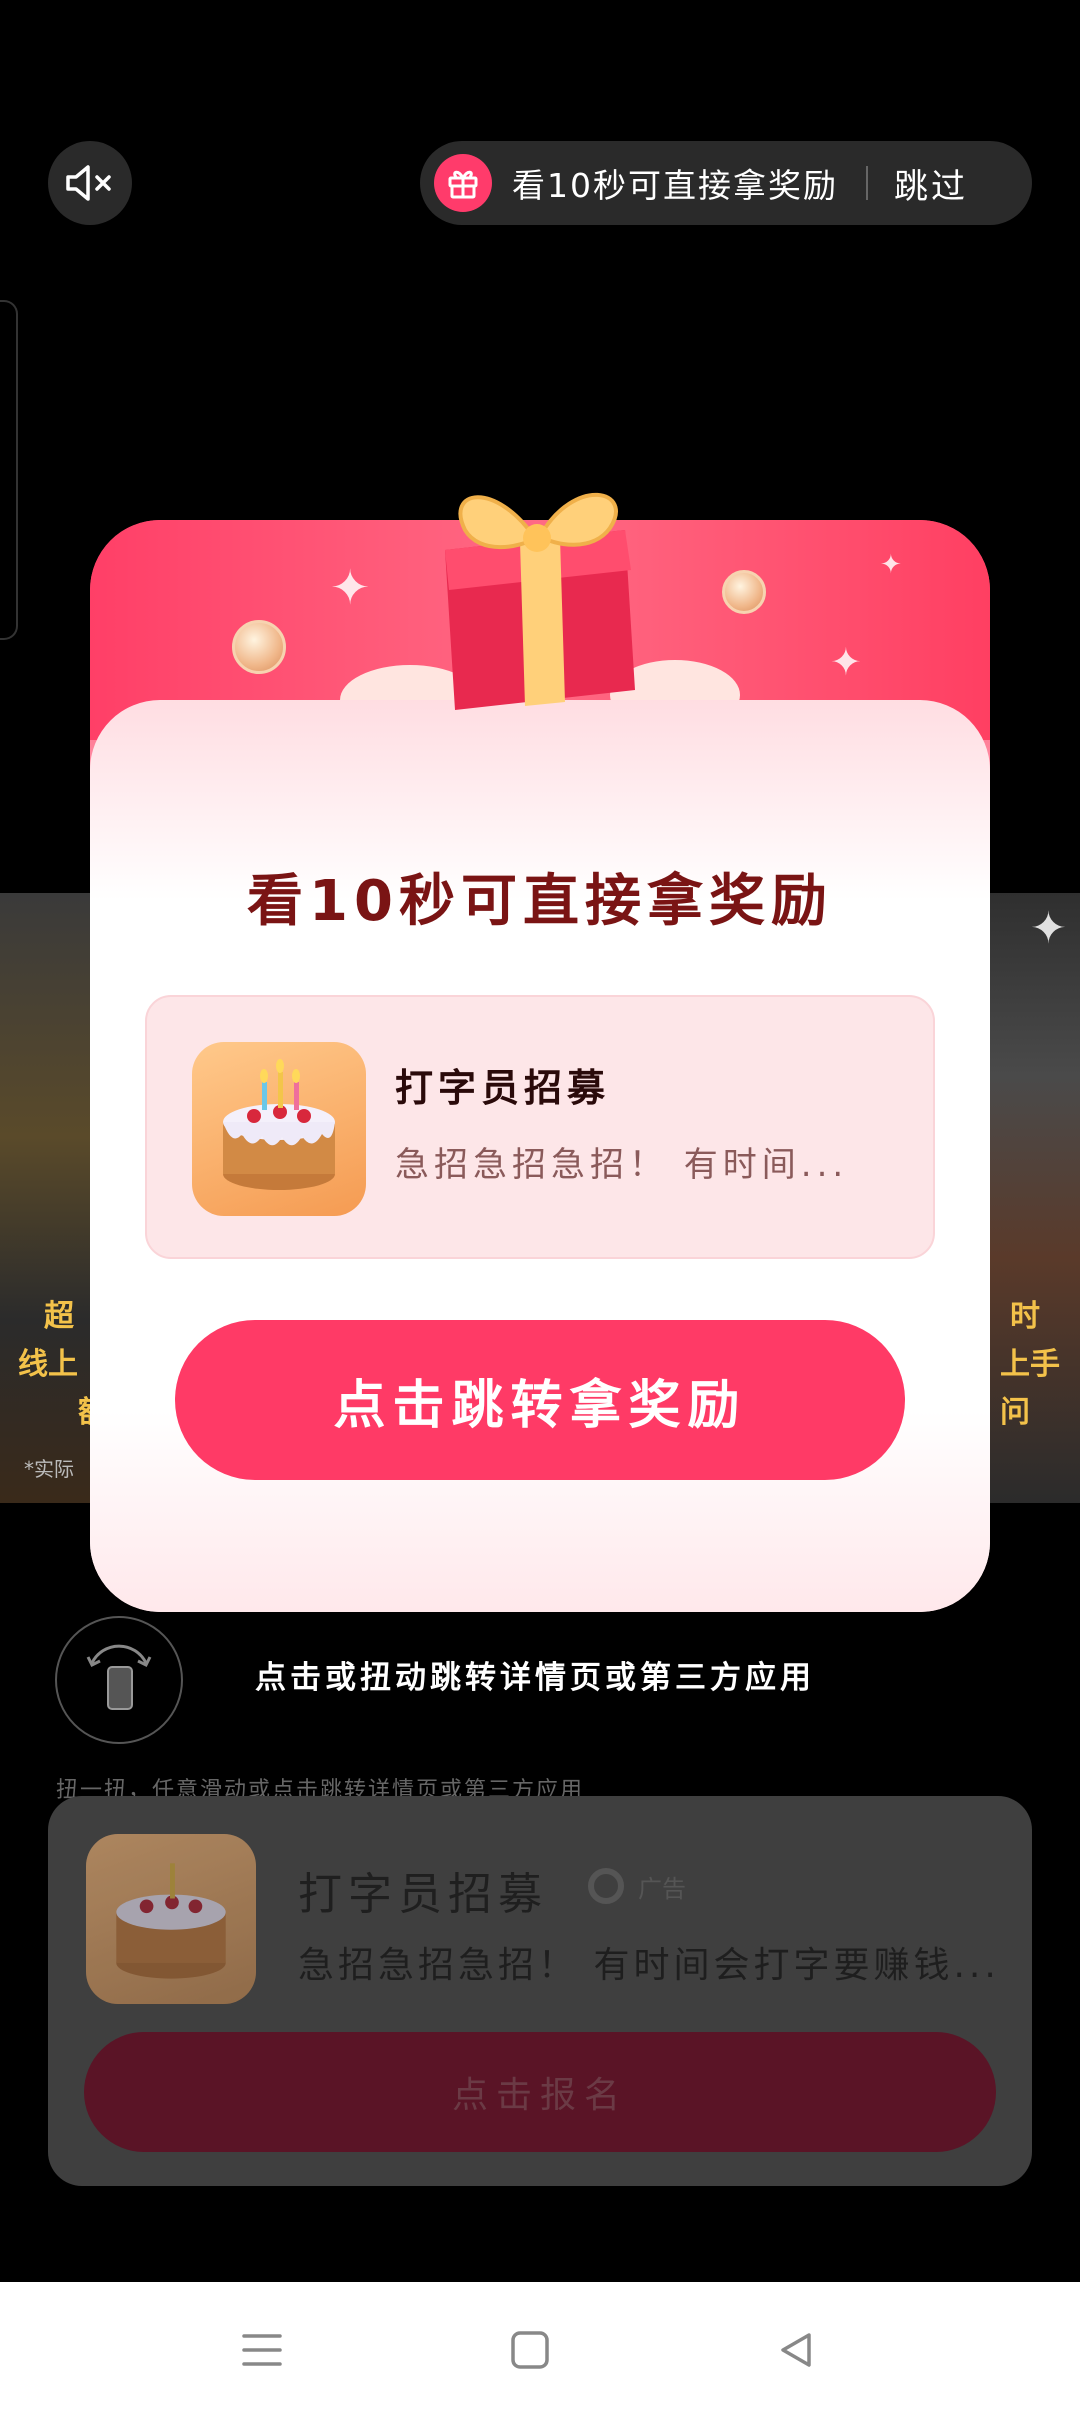 This screenshot has width=1080, height=2412. I want to click on side-drawer-handle, so click(9, 470).